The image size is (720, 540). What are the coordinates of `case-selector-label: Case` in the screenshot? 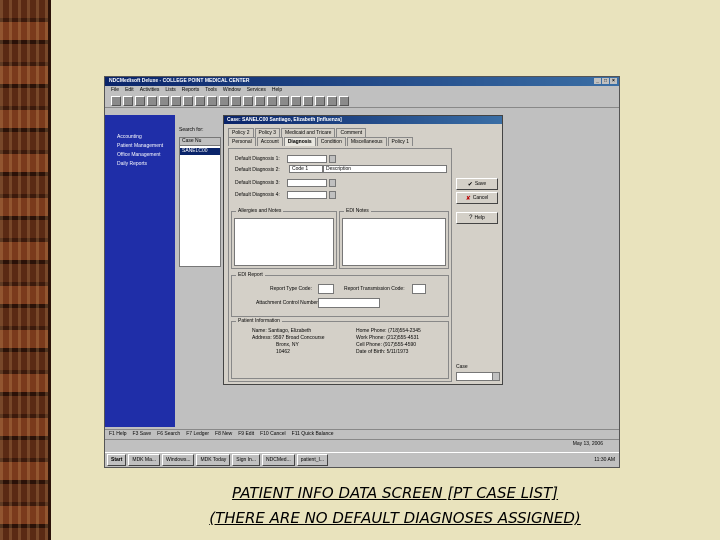 It's located at (462, 367).